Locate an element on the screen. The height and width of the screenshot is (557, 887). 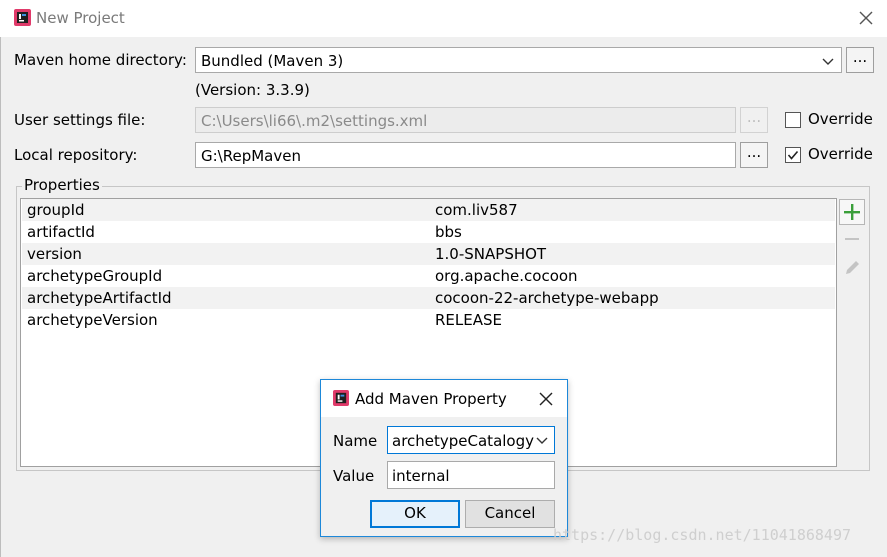
dialog-title-bar: Add Maven Property is located at coordinates (444, 398).